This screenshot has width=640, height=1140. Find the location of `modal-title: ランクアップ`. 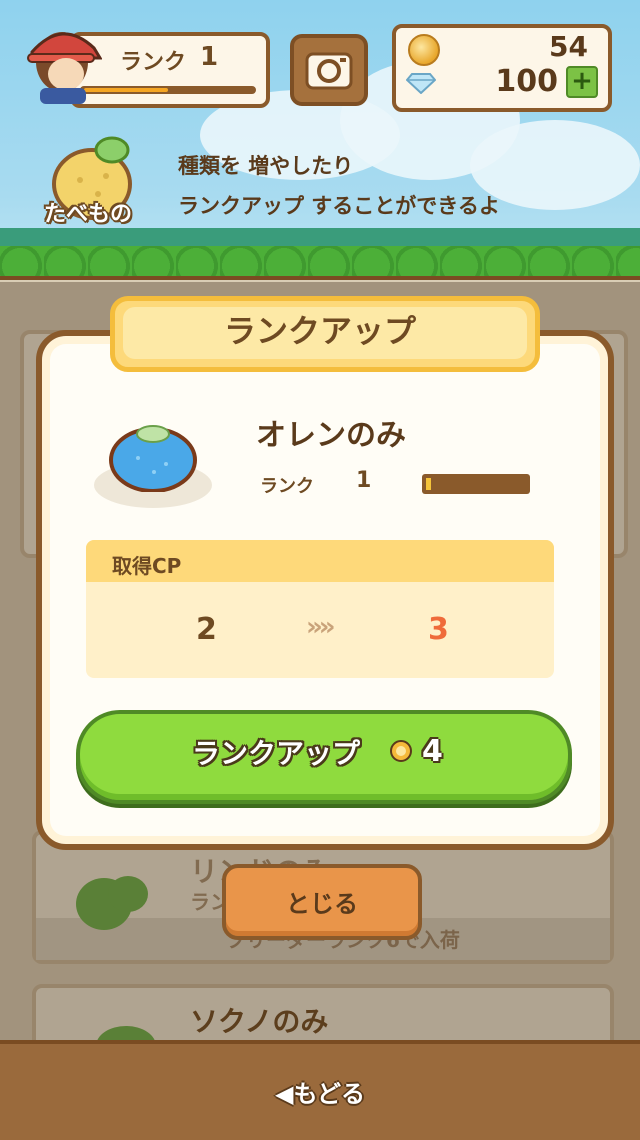

modal-title: ランクアップ is located at coordinates (319, 331).